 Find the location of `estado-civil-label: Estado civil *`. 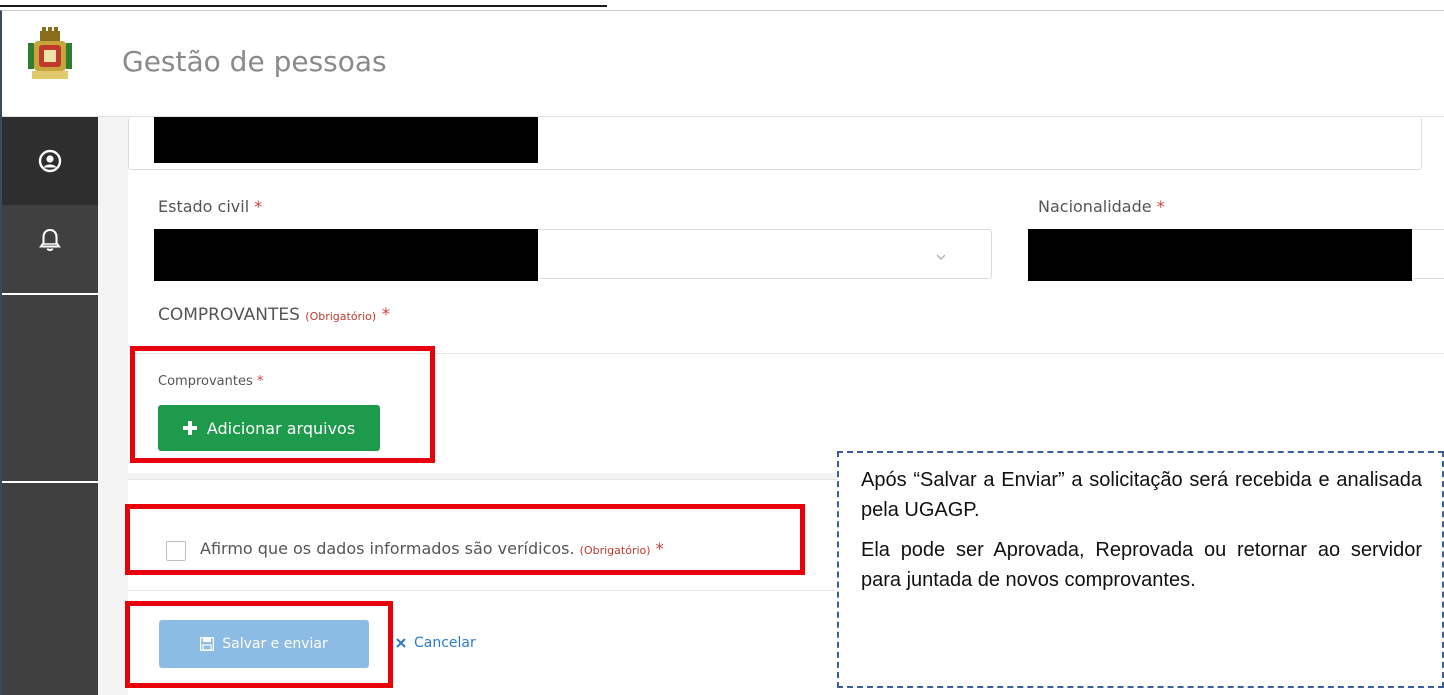

estado-civil-label: Estado civil * is located at coordinates (210, 206).